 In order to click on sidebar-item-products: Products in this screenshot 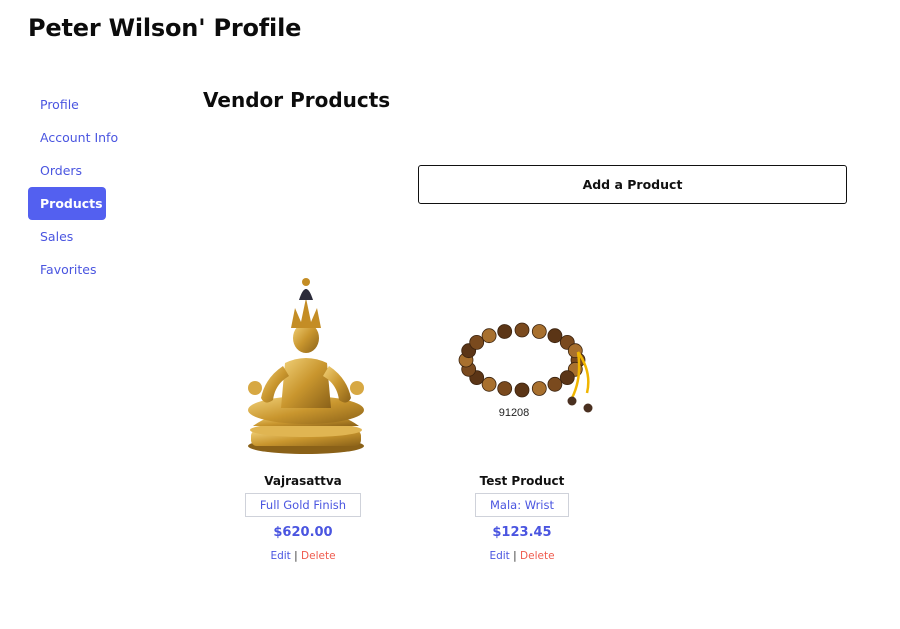, I will do `click(67, 203)`.